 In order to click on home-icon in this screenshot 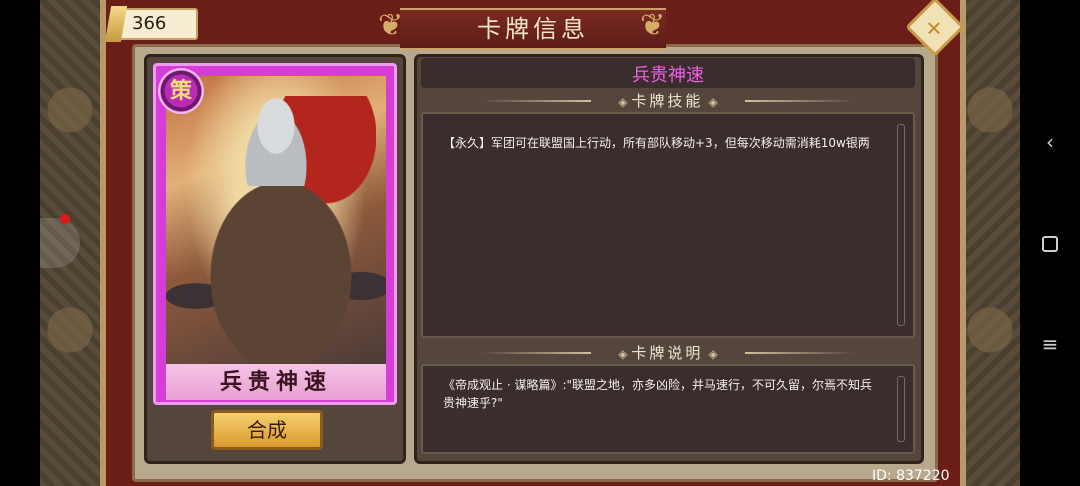, I will do `click(1050, 244)`.